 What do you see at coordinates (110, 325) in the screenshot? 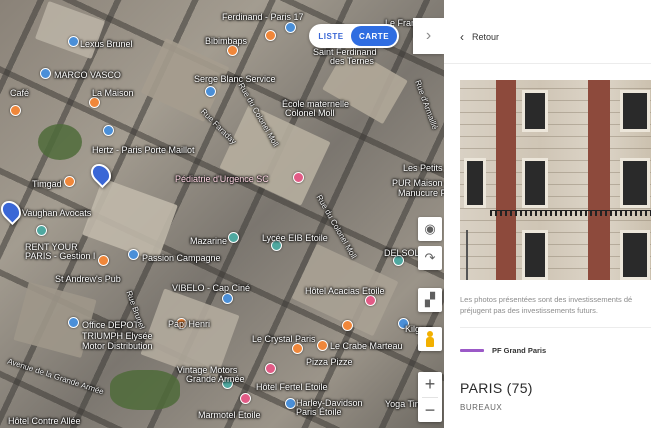
I see `map-label: Office DEPOT` at bounding box center [110, 325].